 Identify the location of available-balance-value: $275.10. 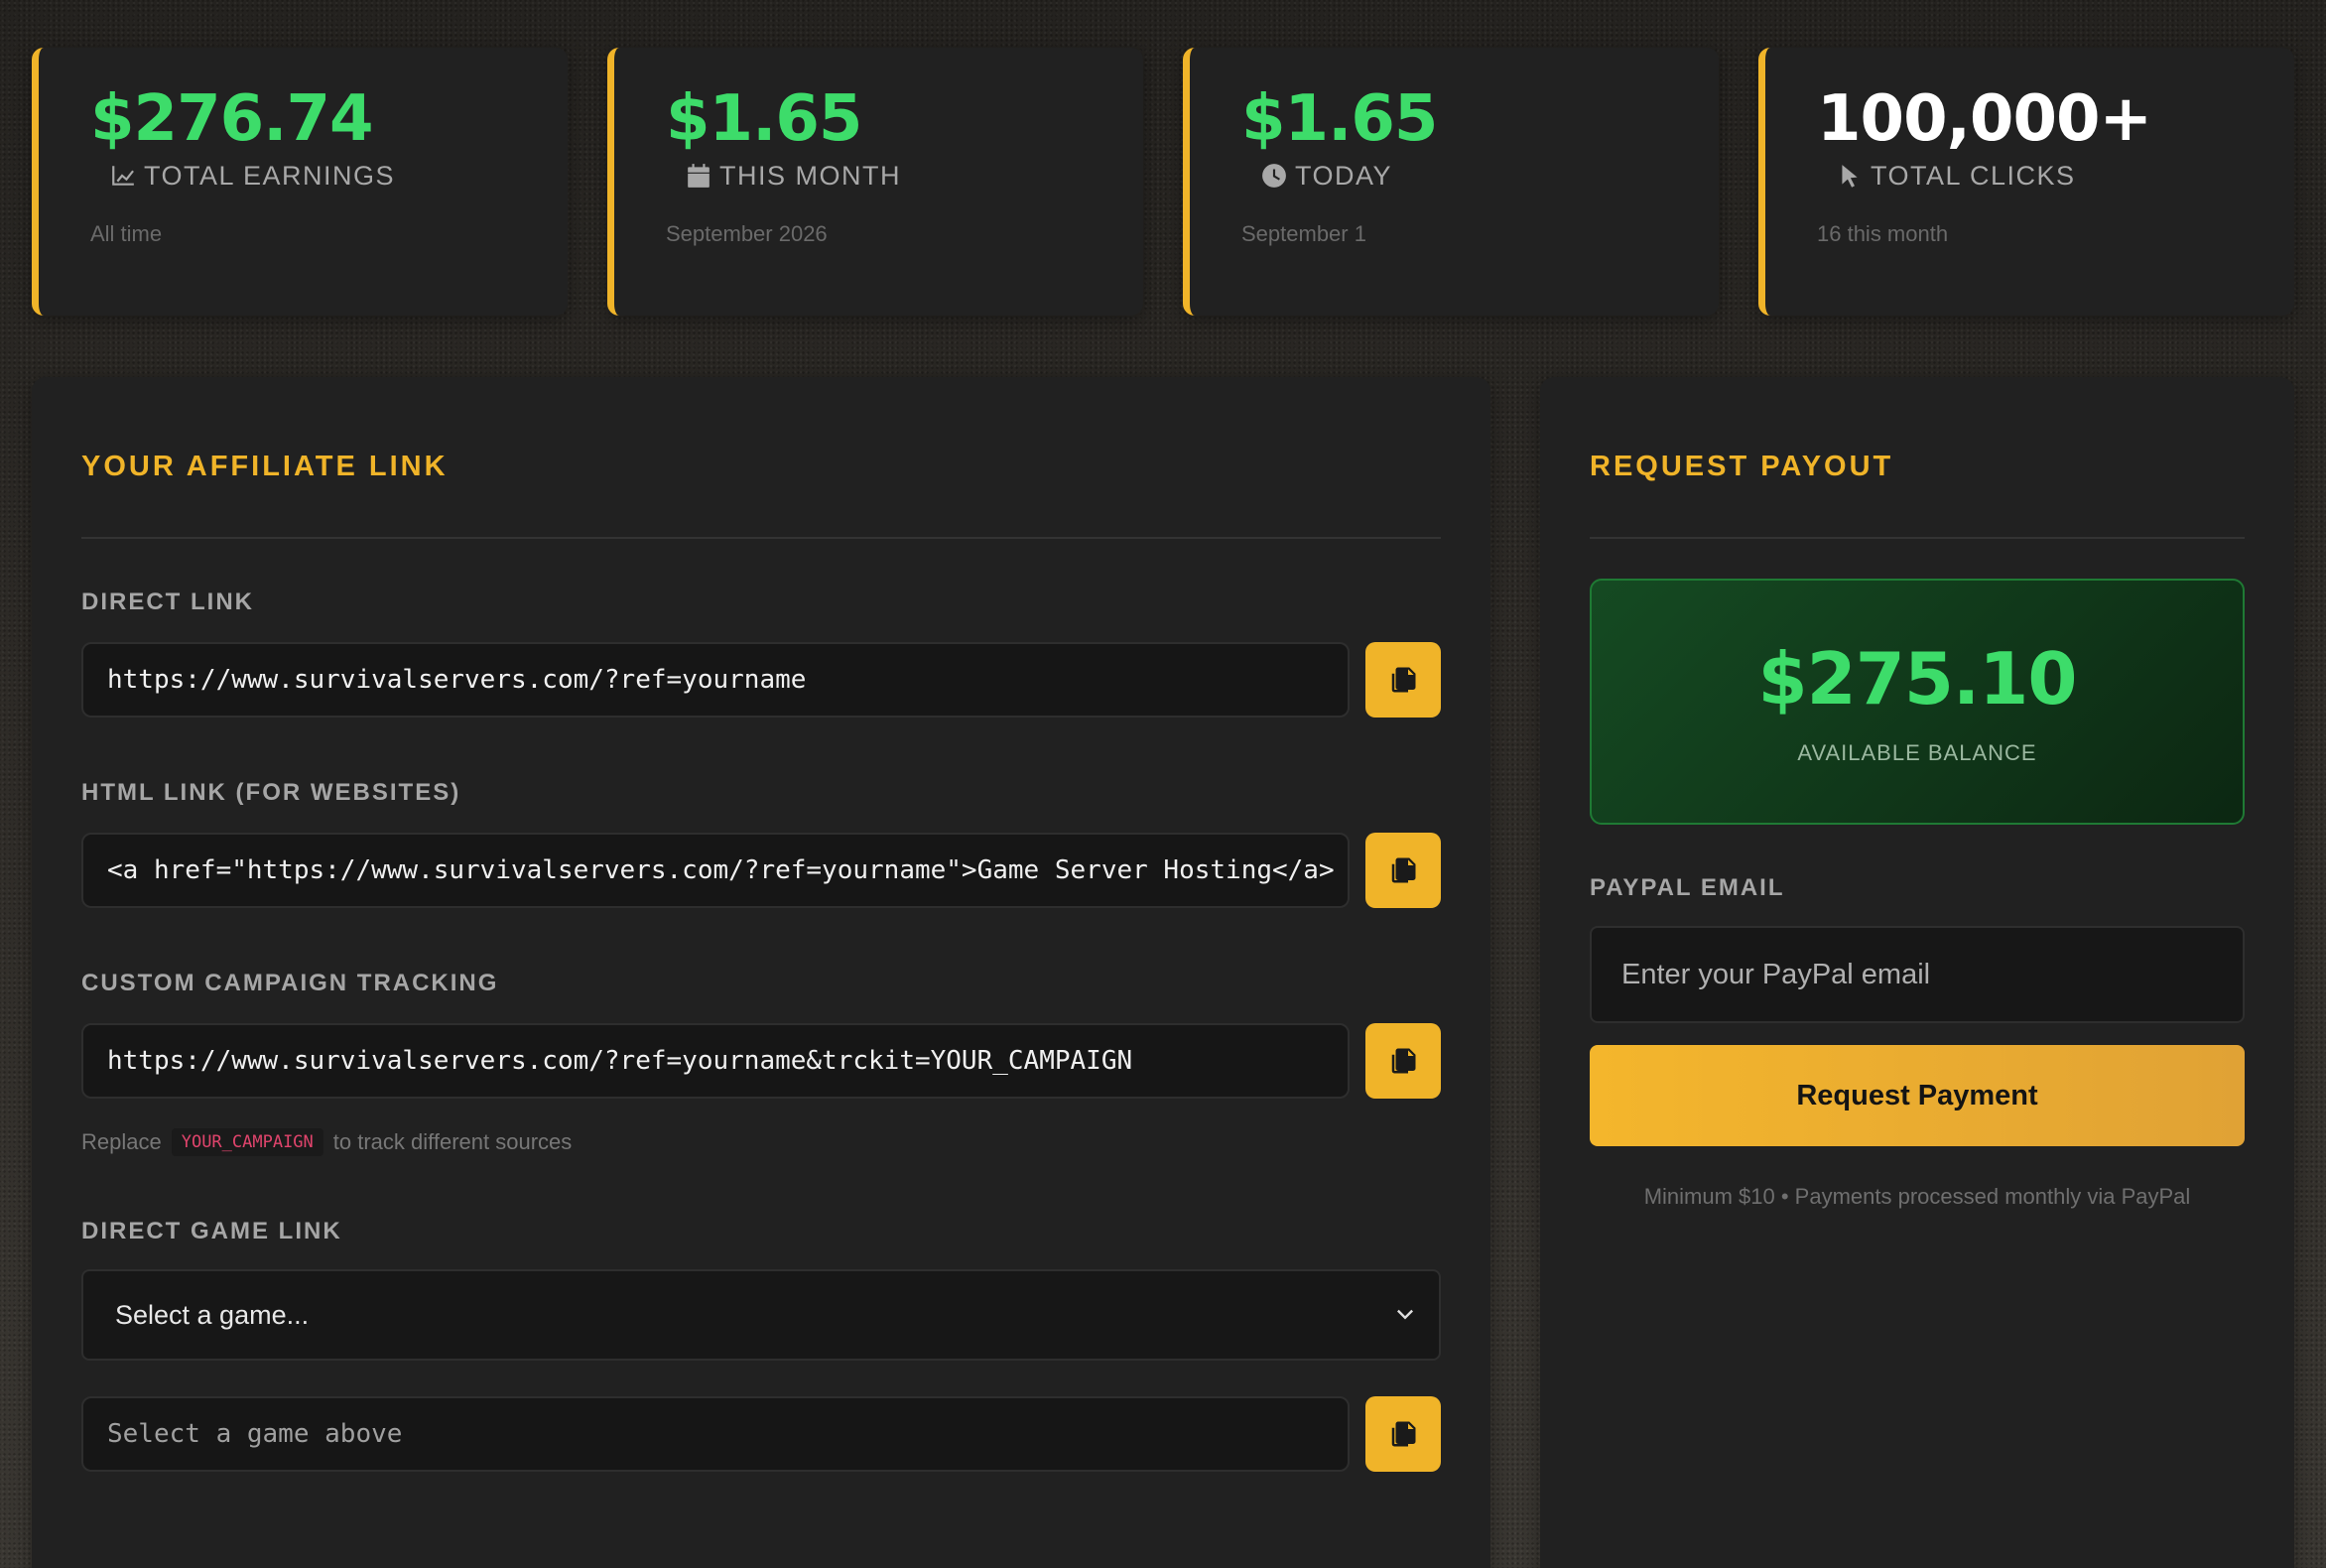
(1917, 678).